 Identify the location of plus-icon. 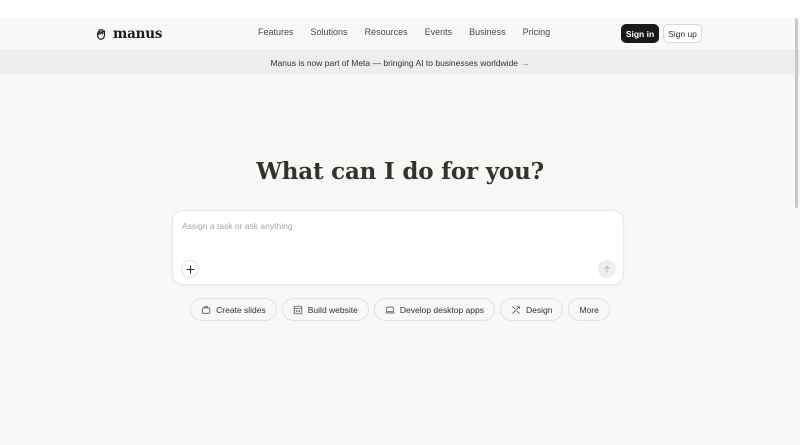
(190, 269).